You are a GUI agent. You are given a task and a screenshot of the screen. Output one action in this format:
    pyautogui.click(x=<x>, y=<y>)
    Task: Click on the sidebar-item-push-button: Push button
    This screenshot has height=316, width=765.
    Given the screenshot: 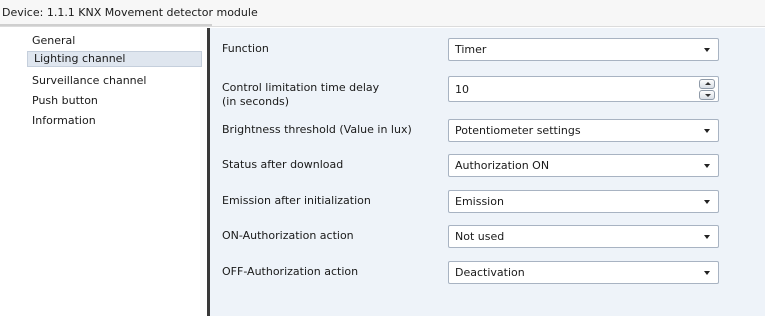 What is the action you would take?
    pyautogui.click(x=65, y=101)
    